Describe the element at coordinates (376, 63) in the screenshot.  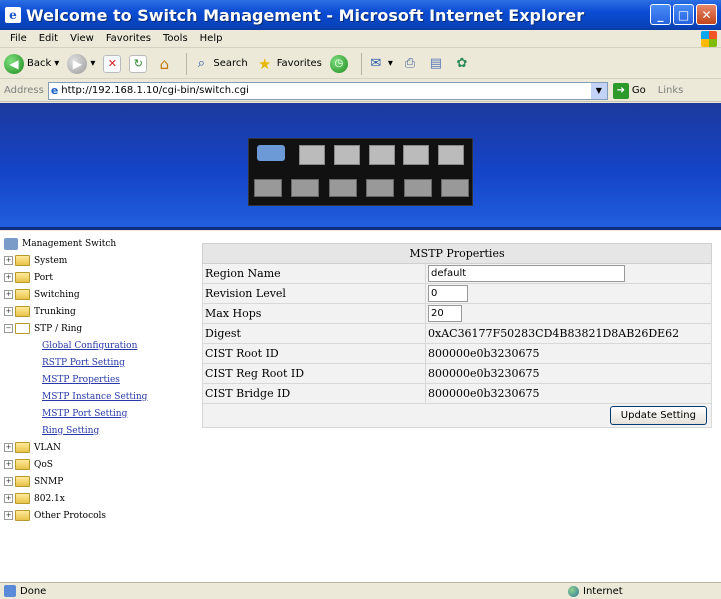
I see `mail-icon: ✉` at that location.